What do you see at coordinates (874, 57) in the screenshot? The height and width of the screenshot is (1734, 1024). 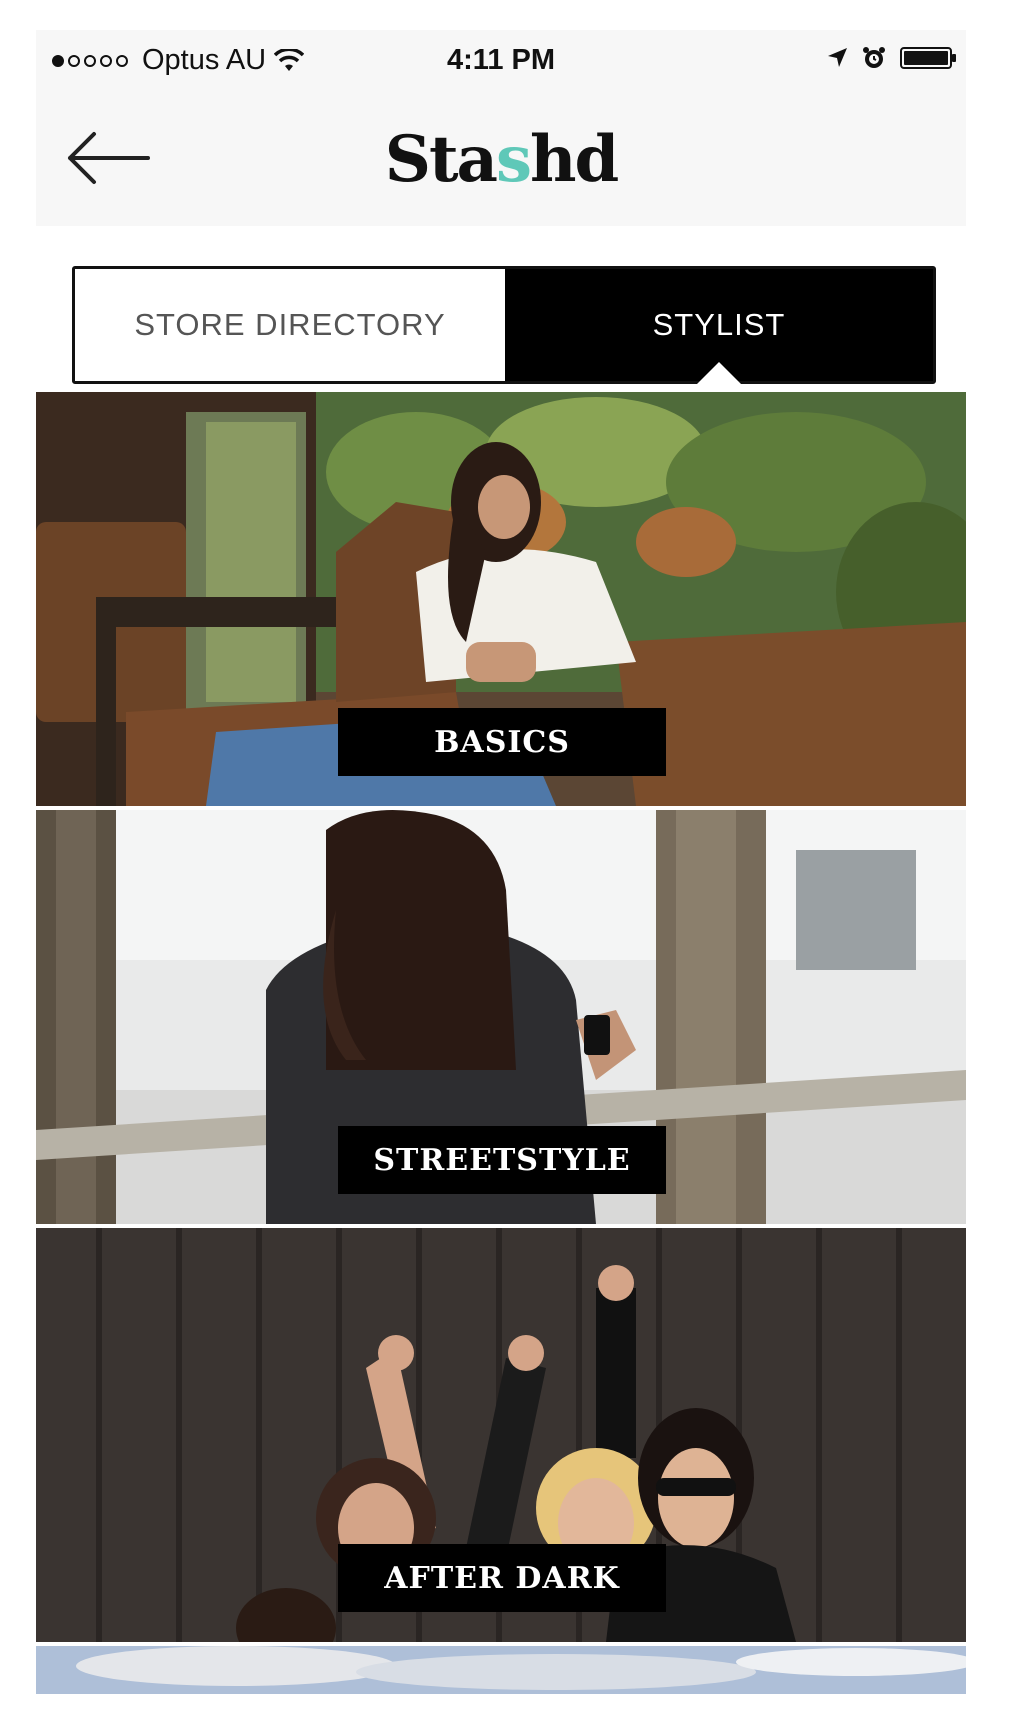 I see `alarm-icon` at bounding box center [874, 57].